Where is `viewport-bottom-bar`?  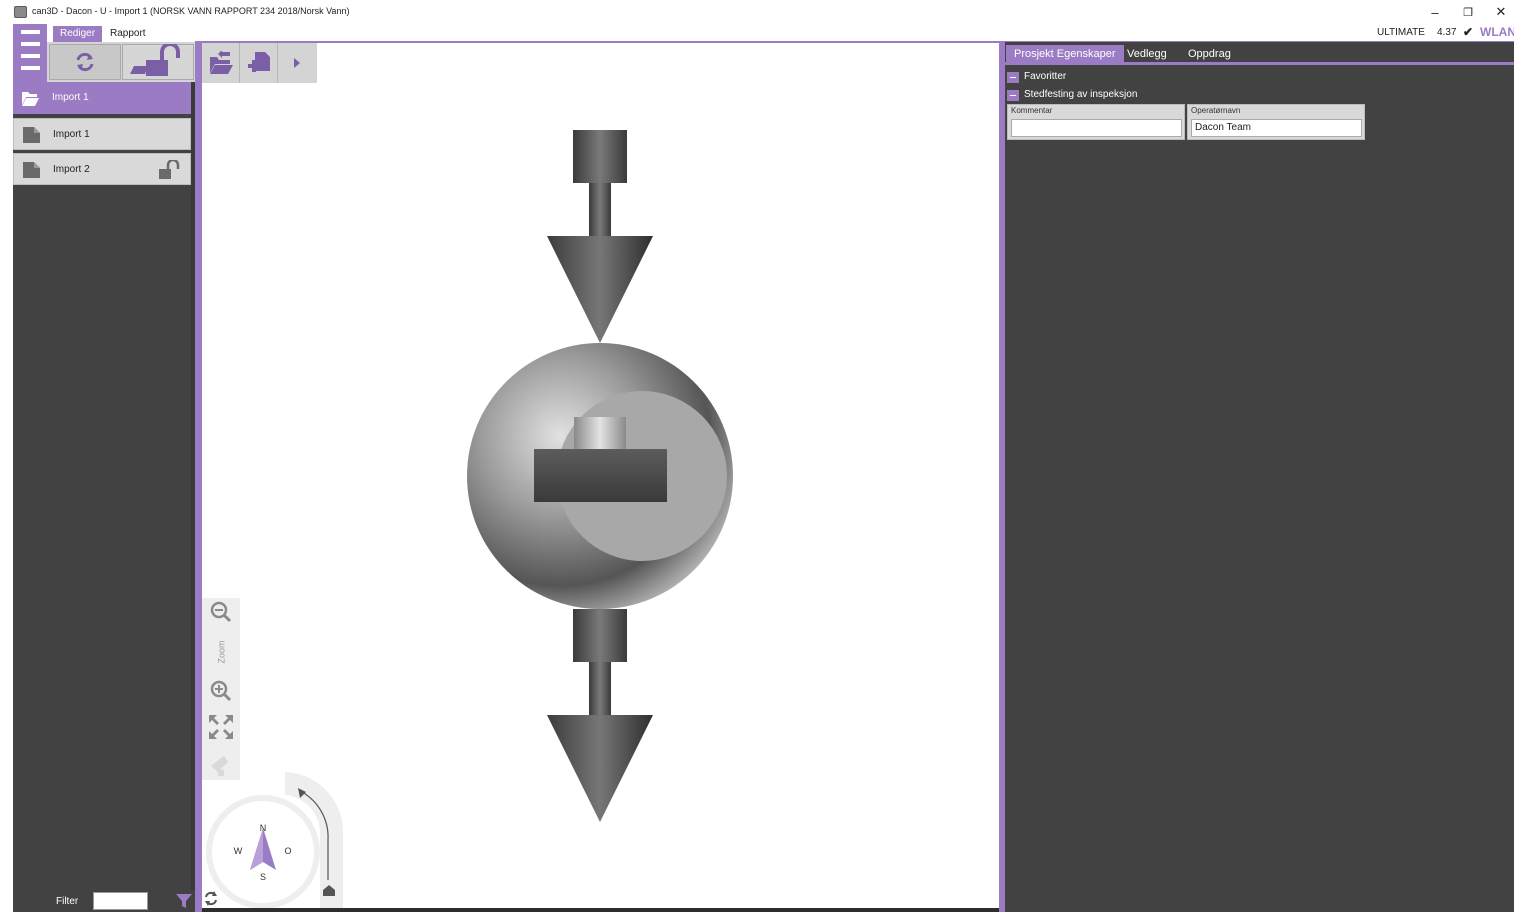 viewport-bottom-bar is located at coordinates (600, 910).